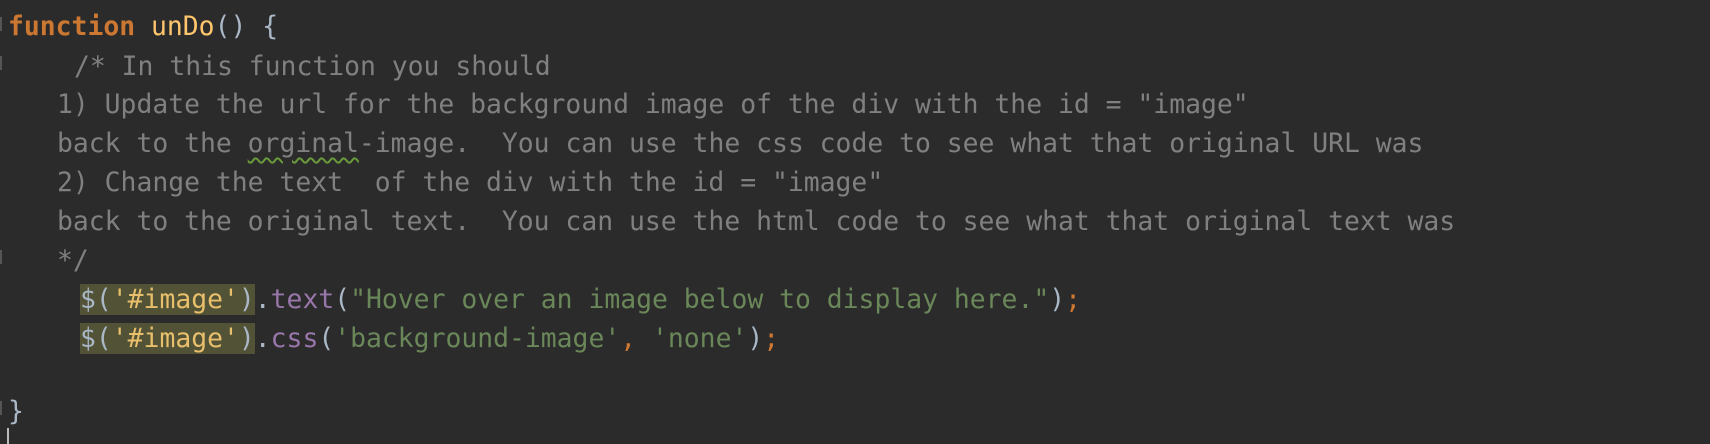 The image size is (1710, 444). I want to click on code-line-comment-end: */, so click(73, 261).